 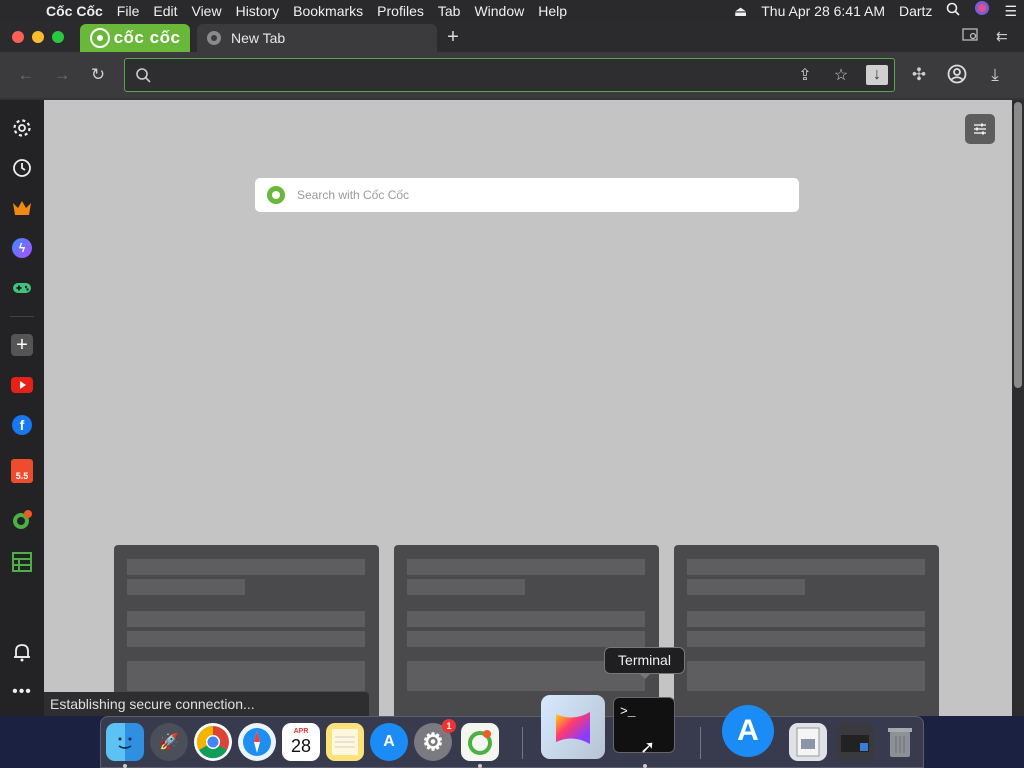 What do you see at coordinates (75, 11) in the screenshot?
I see `menu-app-name: Cốc Cốc` at bounding box center [75, 11].